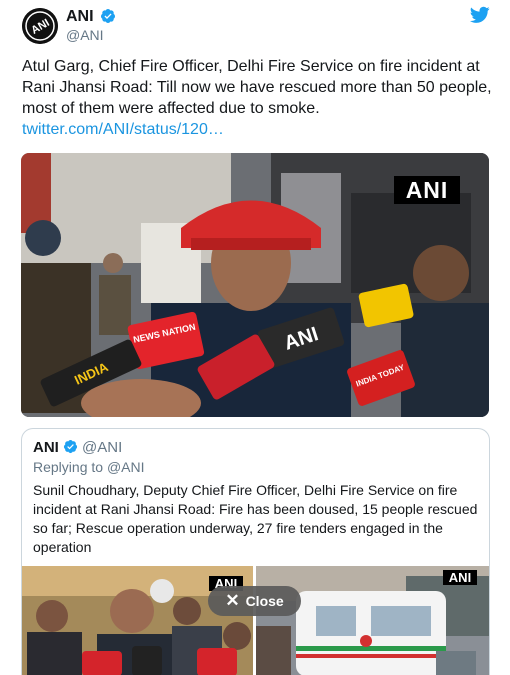  Describe the element at coordinates (70, 446) in the screenshot. I see `quoted-verified-badge-icon` at that location.